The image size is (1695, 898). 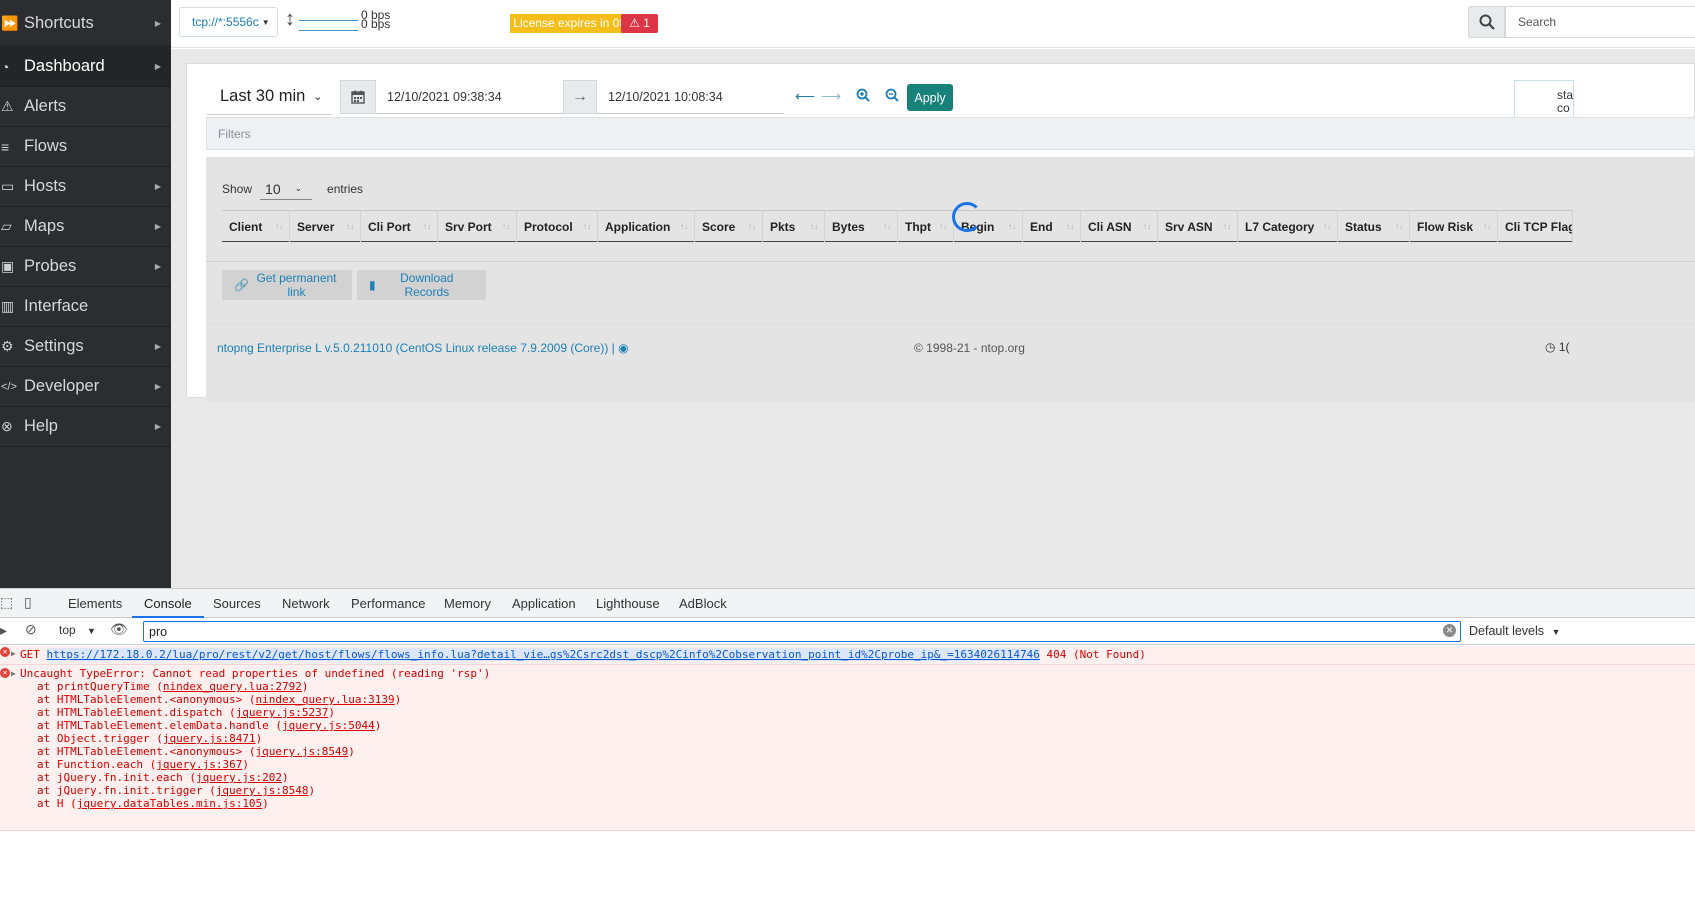 I want to click on context-select: top ▼, so click(x=77, y=630).